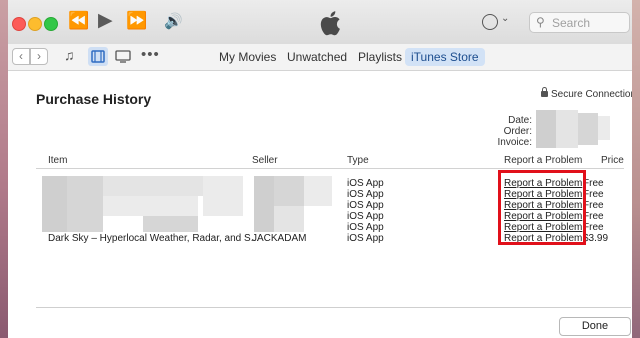 The width and height of the screenshot is (640, 338). I want to click on row-seller-name: JACKADAM, so click(279, 238).